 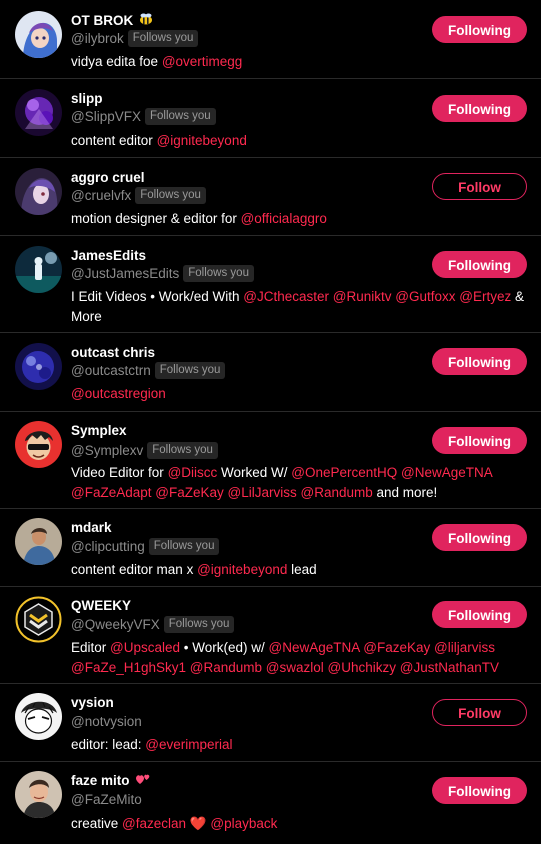 I want to click on user-handle-line: @JustJamesEdits Follows you, so click(x=162, y=274).